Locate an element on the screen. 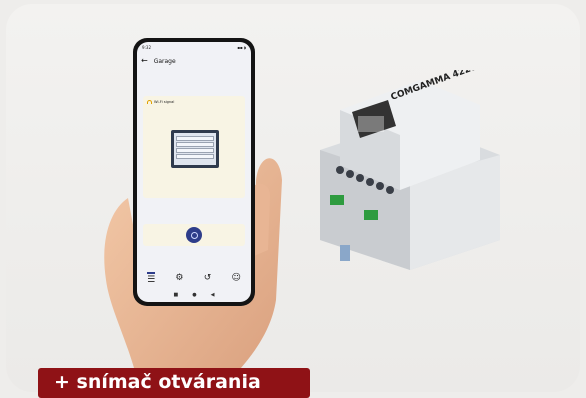 Image resolution: width=586 pixels, height=398 pixels. feature-banner: + snímač otvárania is located at coordinates (174, 383).